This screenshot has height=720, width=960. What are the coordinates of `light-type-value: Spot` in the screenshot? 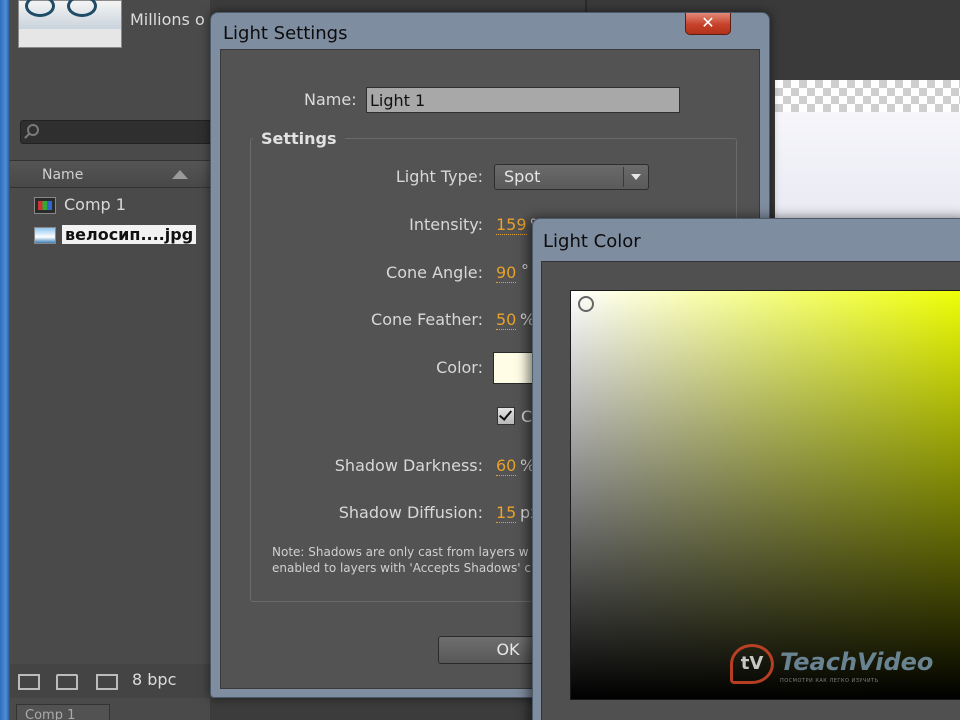 It's located at (522, 176).